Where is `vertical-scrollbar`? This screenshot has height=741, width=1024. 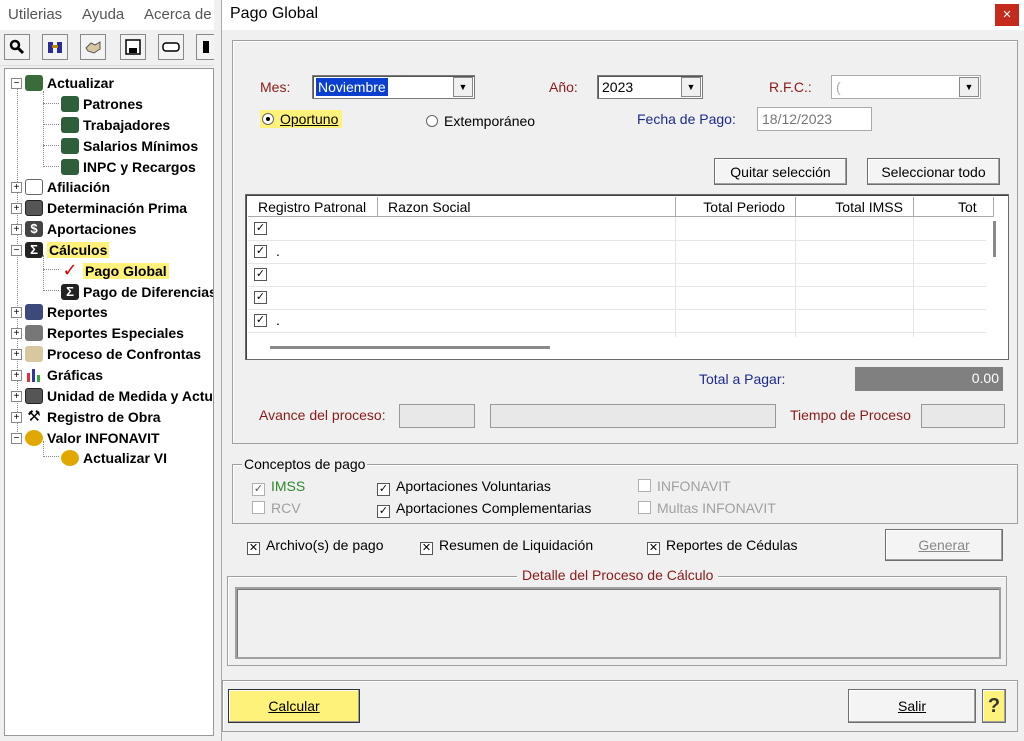
vertical-scrollbar is located at coordinates (995, 277).